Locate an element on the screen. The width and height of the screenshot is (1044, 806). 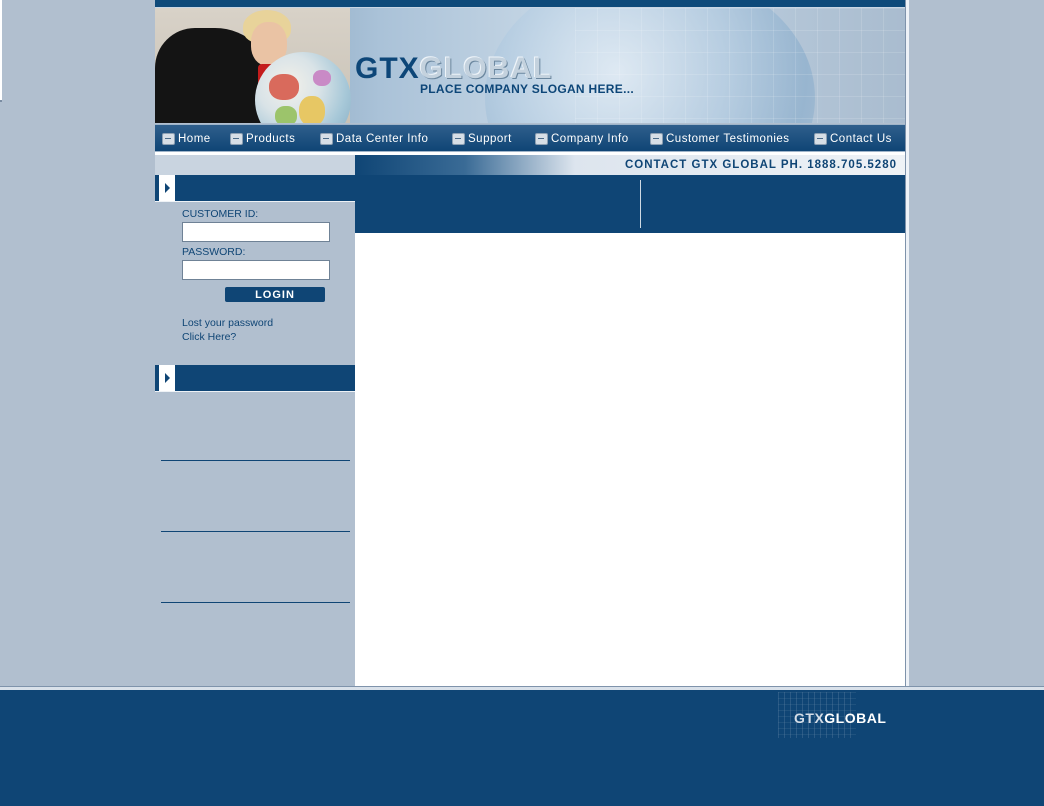
sidebar-section-header is located at coordinates (255, 378).